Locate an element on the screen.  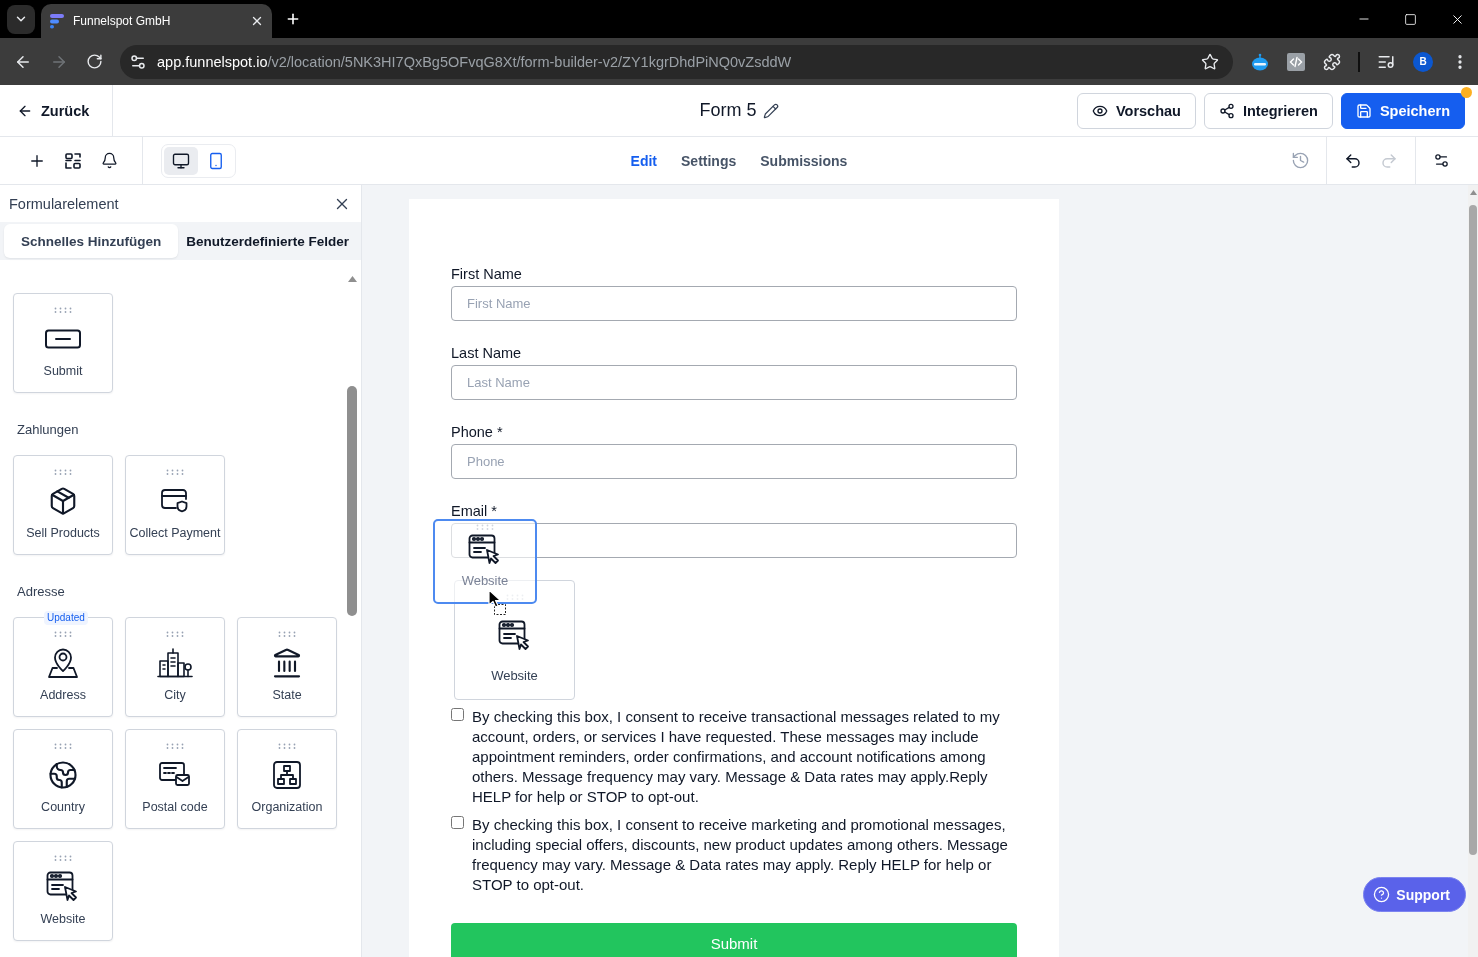
bell-icon is located at coordinates (109, 160).